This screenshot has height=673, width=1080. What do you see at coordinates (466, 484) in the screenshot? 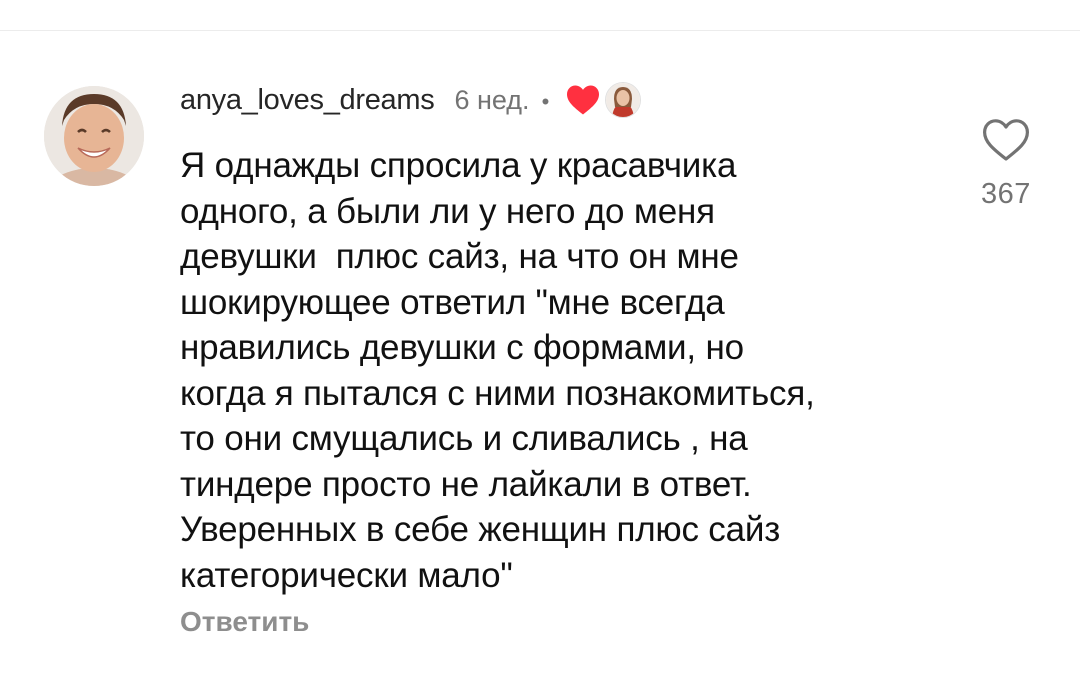
I see `comment-text-line: тиндере просто не лайкали в ответ.` at bounding box center [466, 484].